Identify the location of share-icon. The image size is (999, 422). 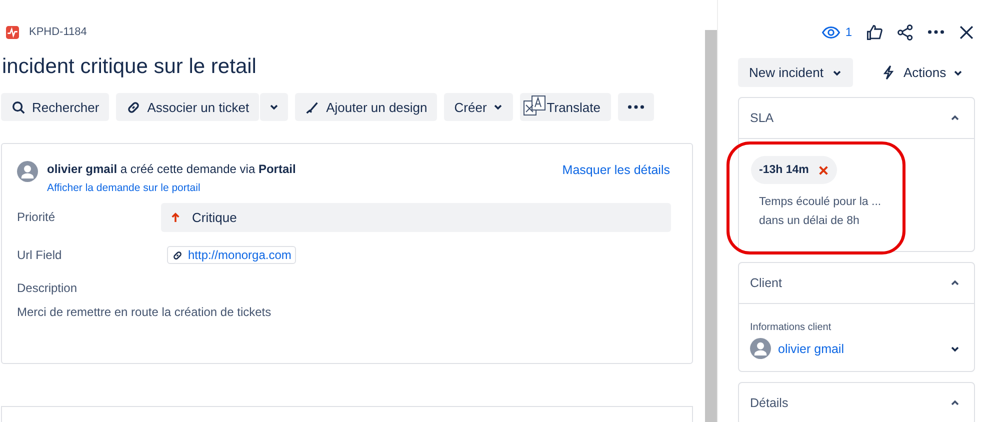
(905, 32).